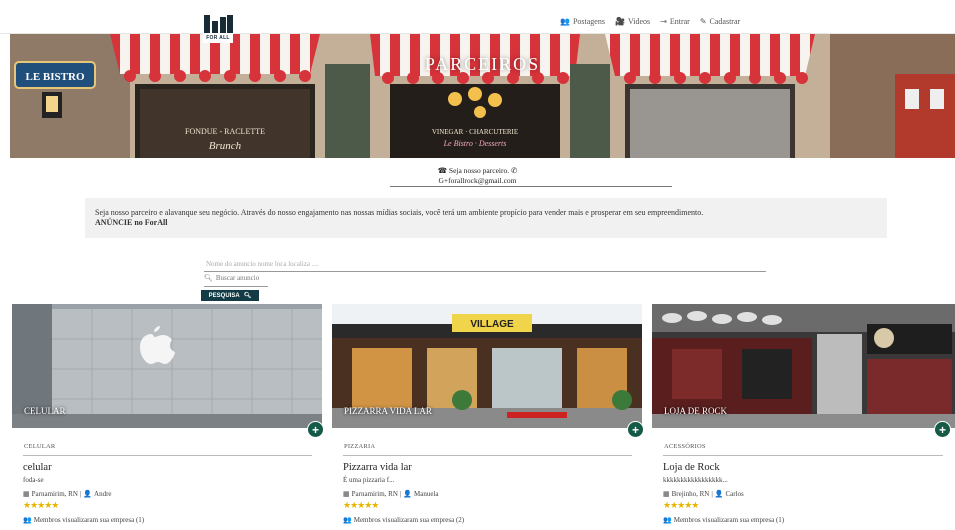 The height and width of the screenshot is (530, 955). I want to click on login-icon: ⇥, so click(663, 21).